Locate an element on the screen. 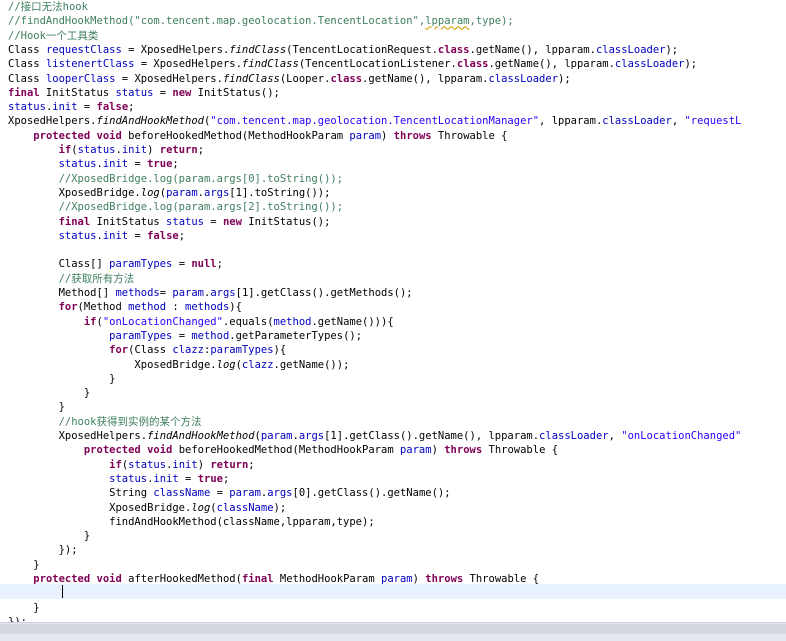 This screenshot has height=641, width=786. current-line-highlight is located at coordinates (393, 591).